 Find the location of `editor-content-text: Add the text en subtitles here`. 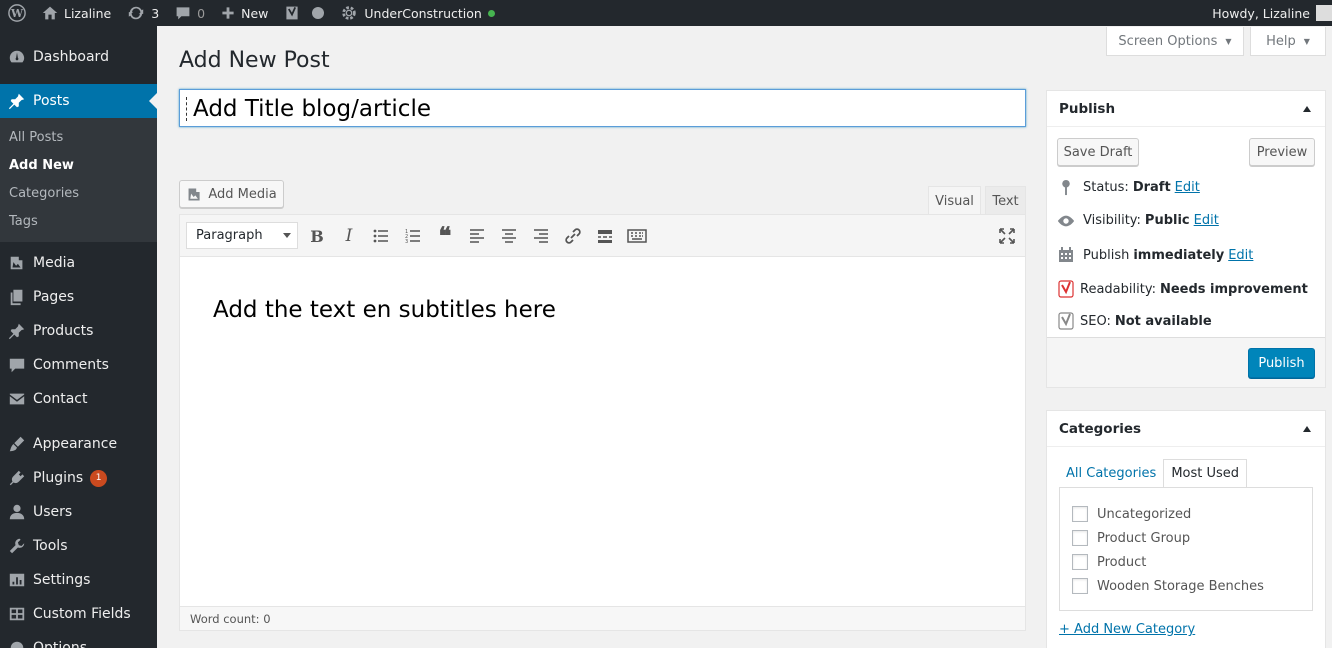

editor-content-text: Add the text en subtitles here is located at coordinates (384, 310).